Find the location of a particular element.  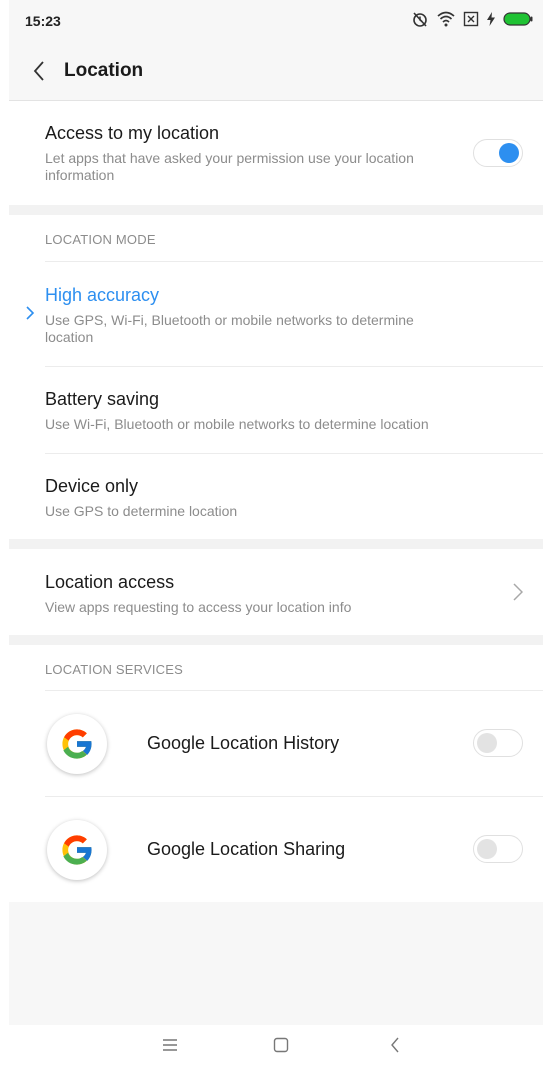

service-label: Google Location Sharing is located at coordinates (246, 849).